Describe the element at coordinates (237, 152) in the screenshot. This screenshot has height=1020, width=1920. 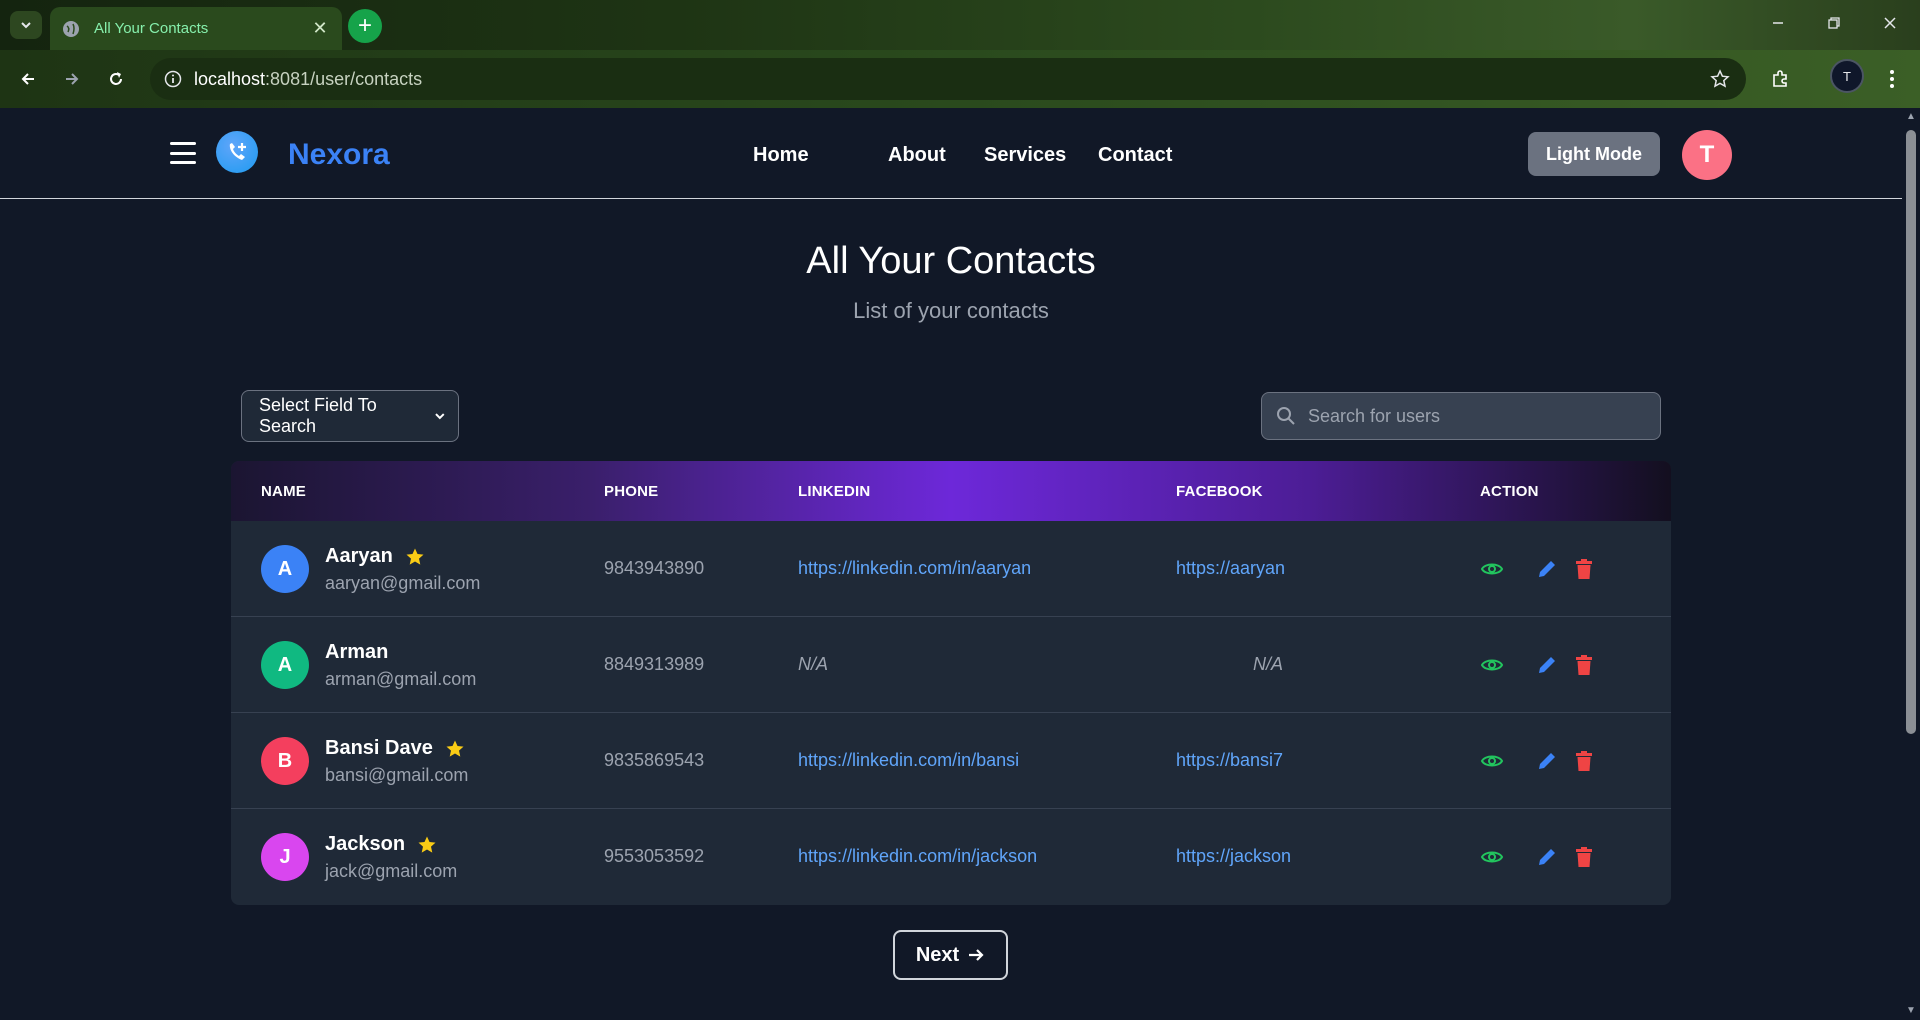
I see `phone-plus-logo-icon` at that location.